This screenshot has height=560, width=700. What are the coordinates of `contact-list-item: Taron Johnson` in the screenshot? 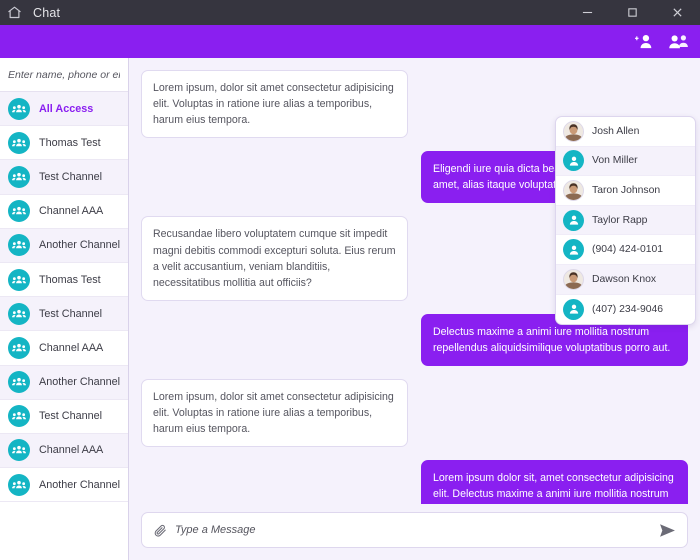 It's located at (625, 191).